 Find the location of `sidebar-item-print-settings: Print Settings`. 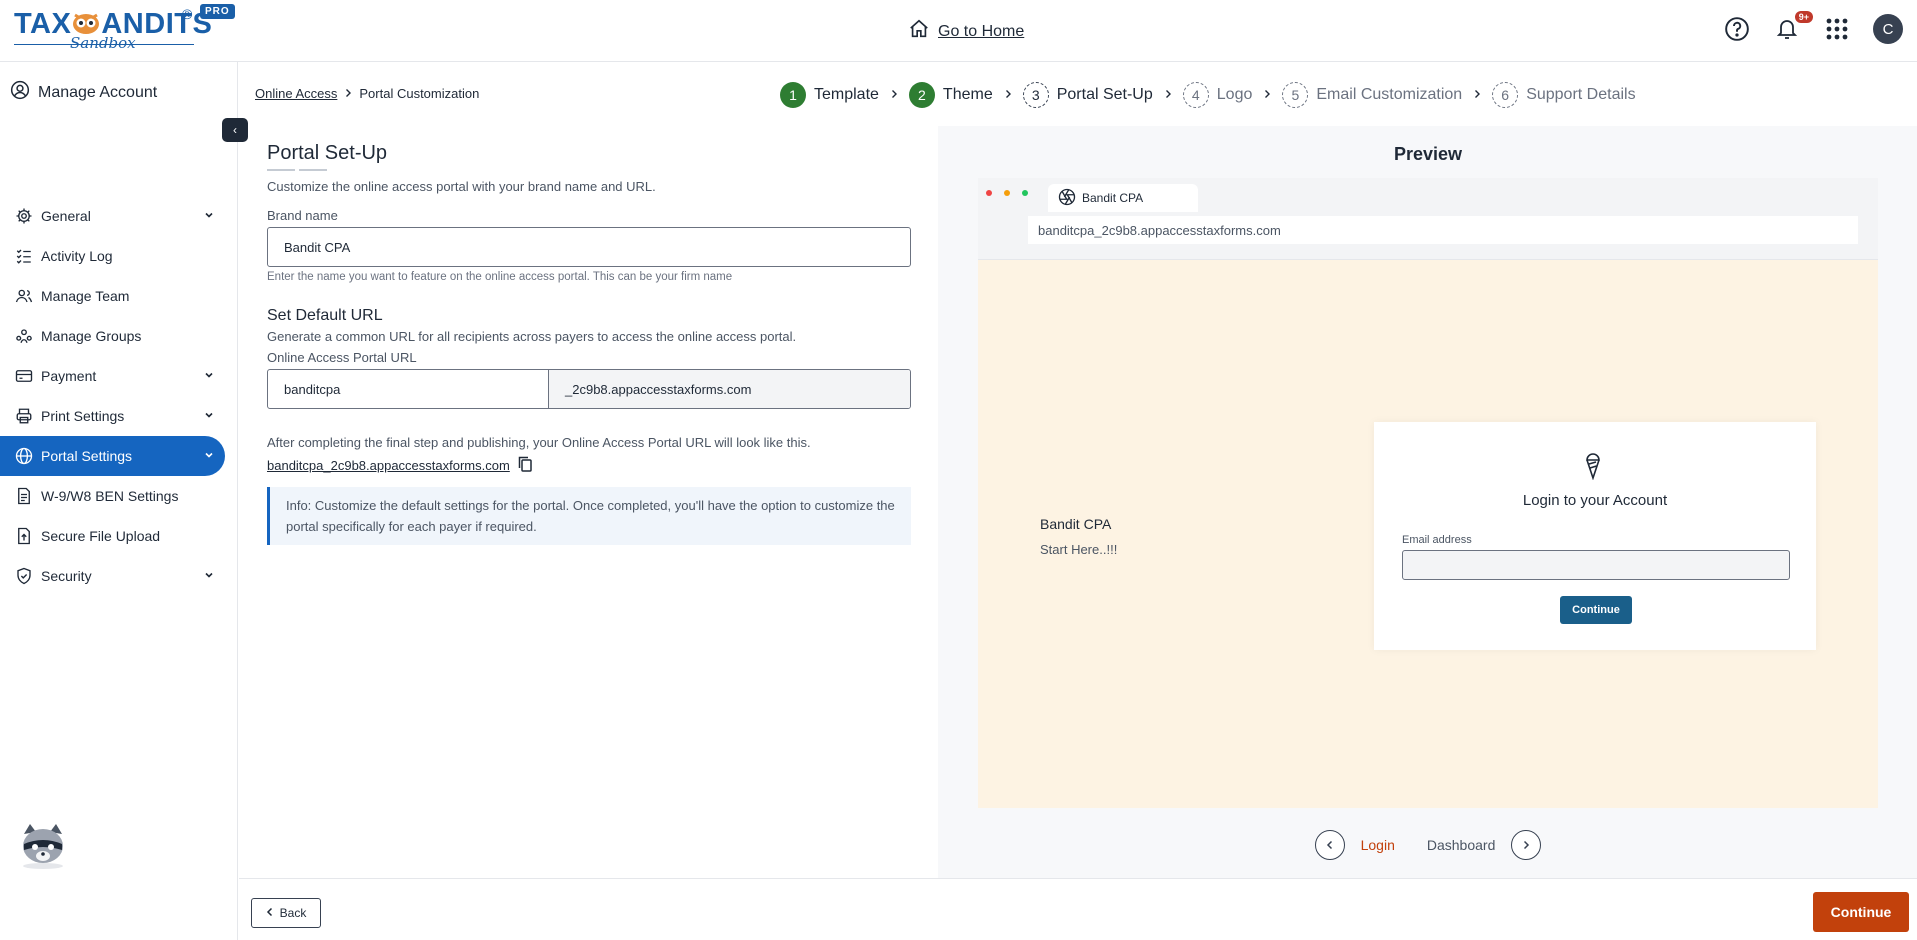

sidebar-item-print-settings: Print Settings is located at coordinates (112, 416).